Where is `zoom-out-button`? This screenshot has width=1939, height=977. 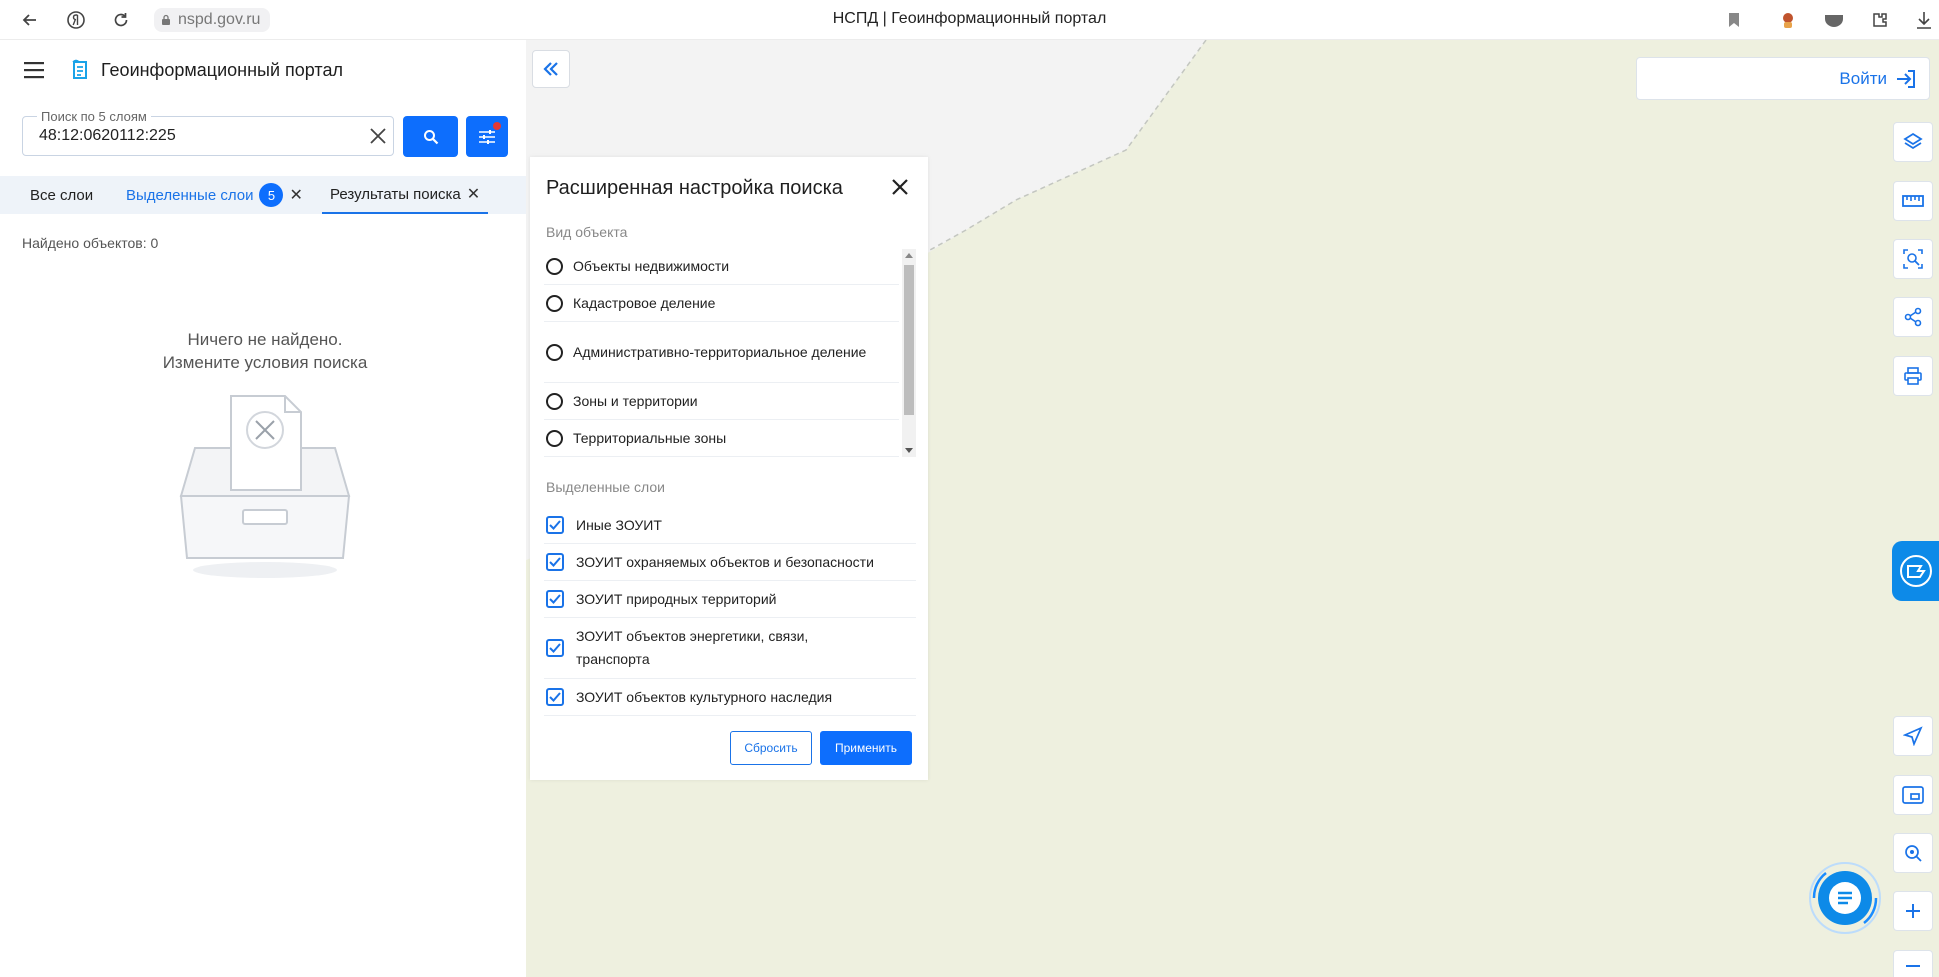
zoom-out-button is located at coordinates (1913, 963).